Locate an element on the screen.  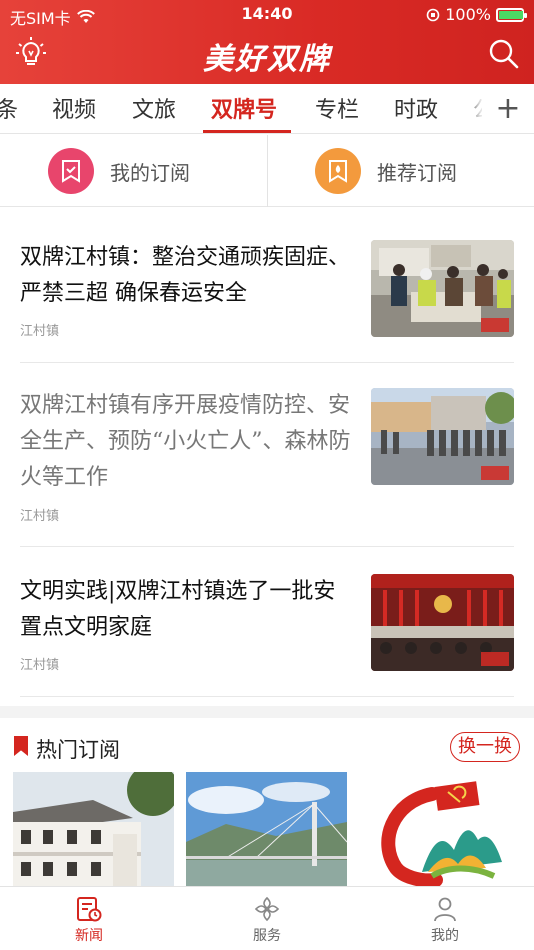
bookmark-icon is located at coordinates (21, 746).